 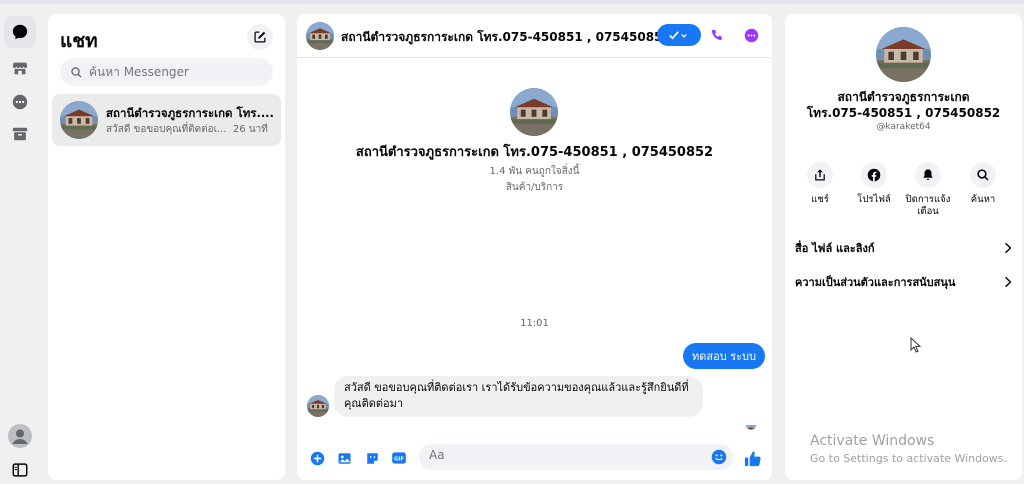 I want to click on info-name-line2: โทร.075-450851 , 075450852, so click(x=903, y=113).